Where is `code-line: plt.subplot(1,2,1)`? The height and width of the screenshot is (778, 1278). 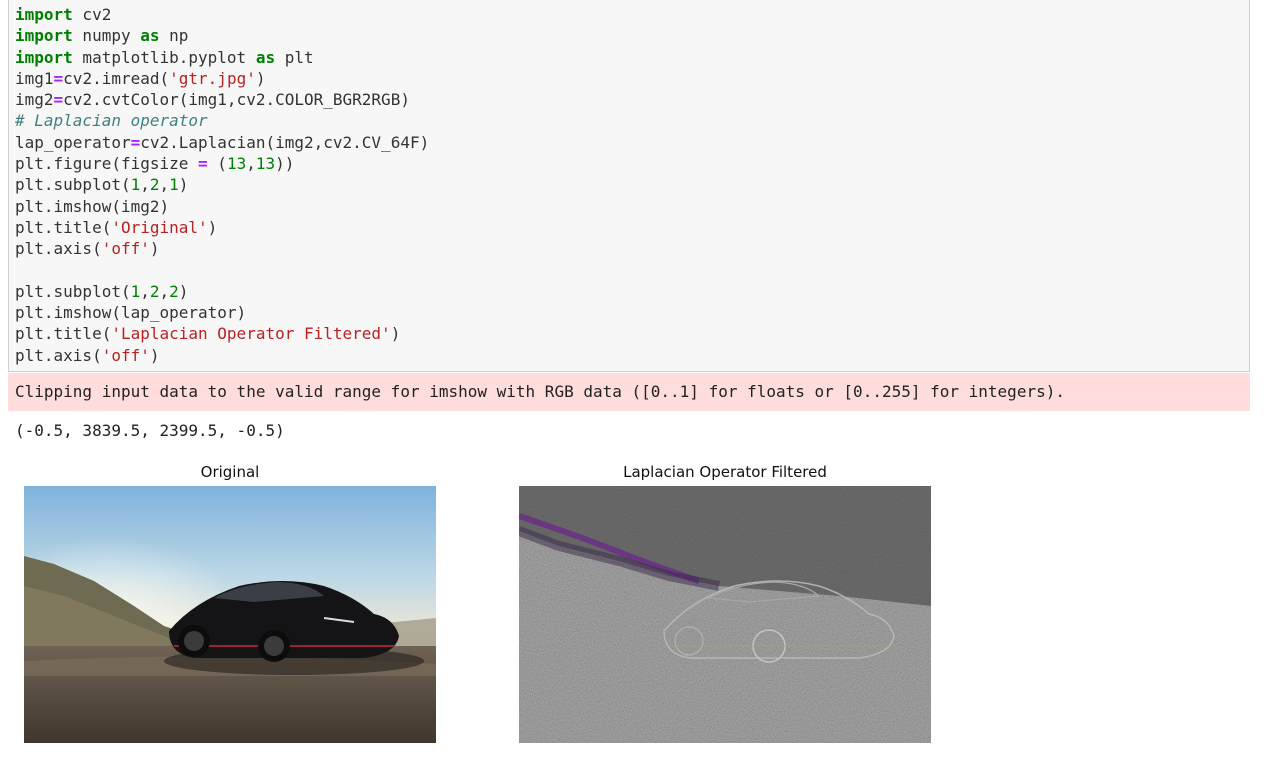
code-line: plt.subplot(1,2,1) is located at coordinates (222, 184).